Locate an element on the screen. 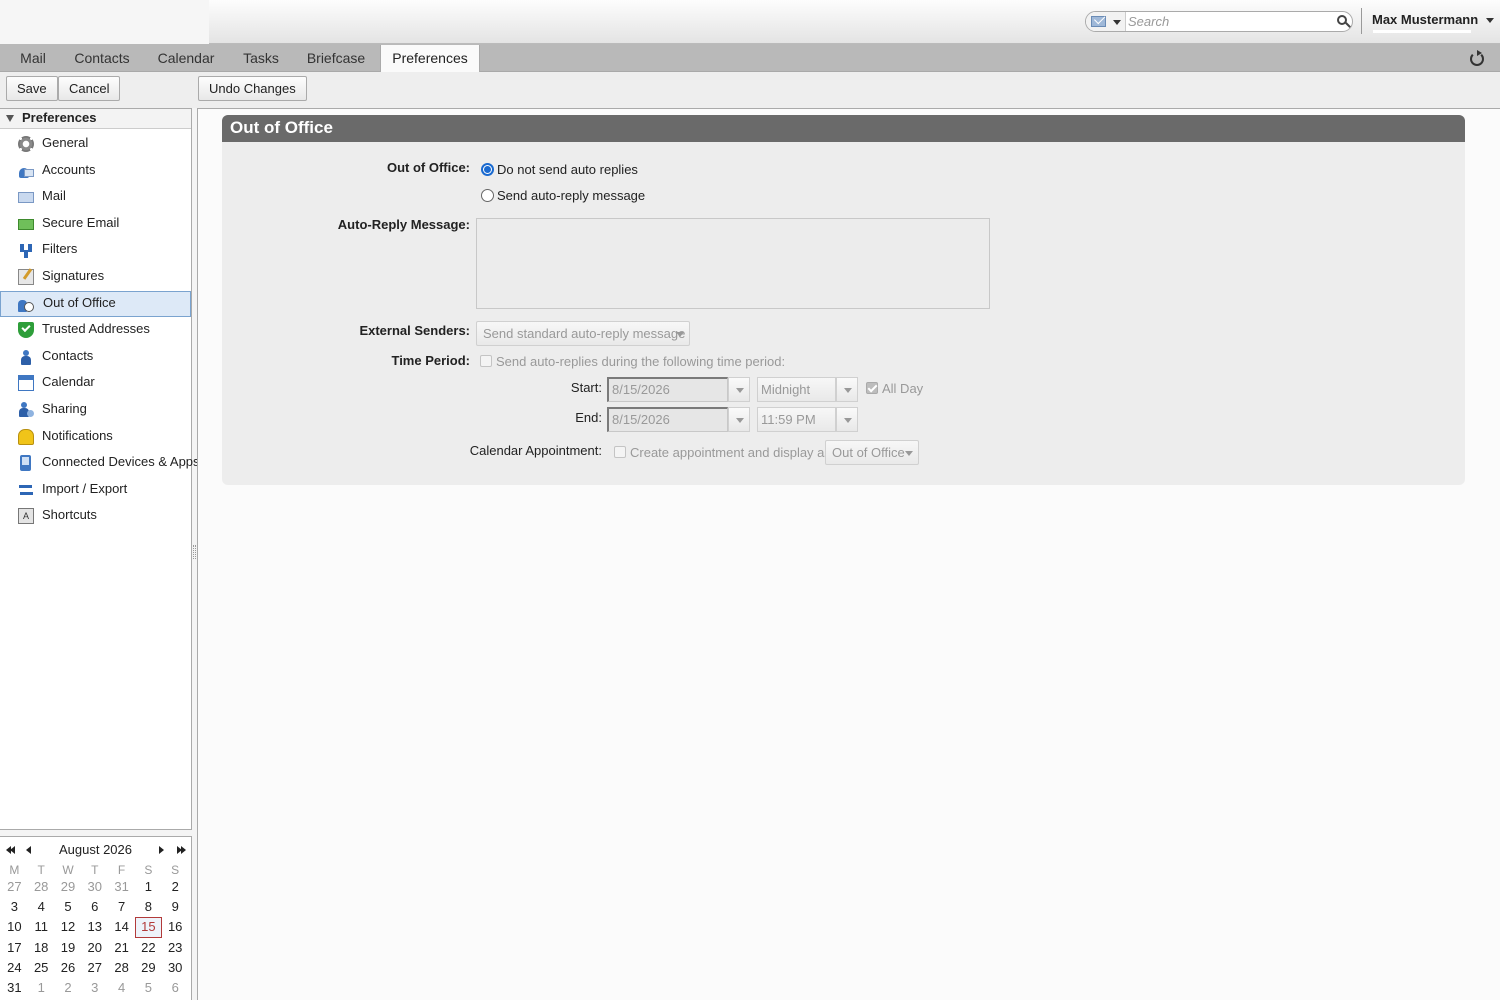 The width and height of the screenshot is (1500, 1000). sidebar-item-signatures: Signatures is located at coordinates (95, 277).